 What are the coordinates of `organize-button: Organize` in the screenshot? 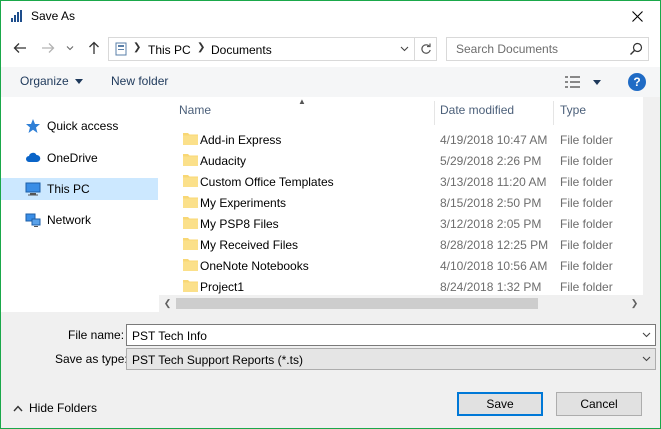 It's located at (52, 81).